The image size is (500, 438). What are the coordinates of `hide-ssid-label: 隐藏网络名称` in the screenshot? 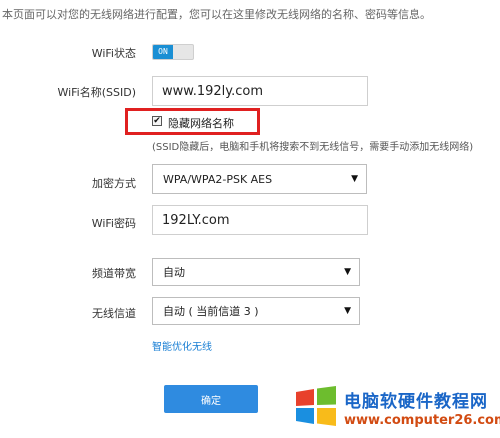 It's located at (201, 123).